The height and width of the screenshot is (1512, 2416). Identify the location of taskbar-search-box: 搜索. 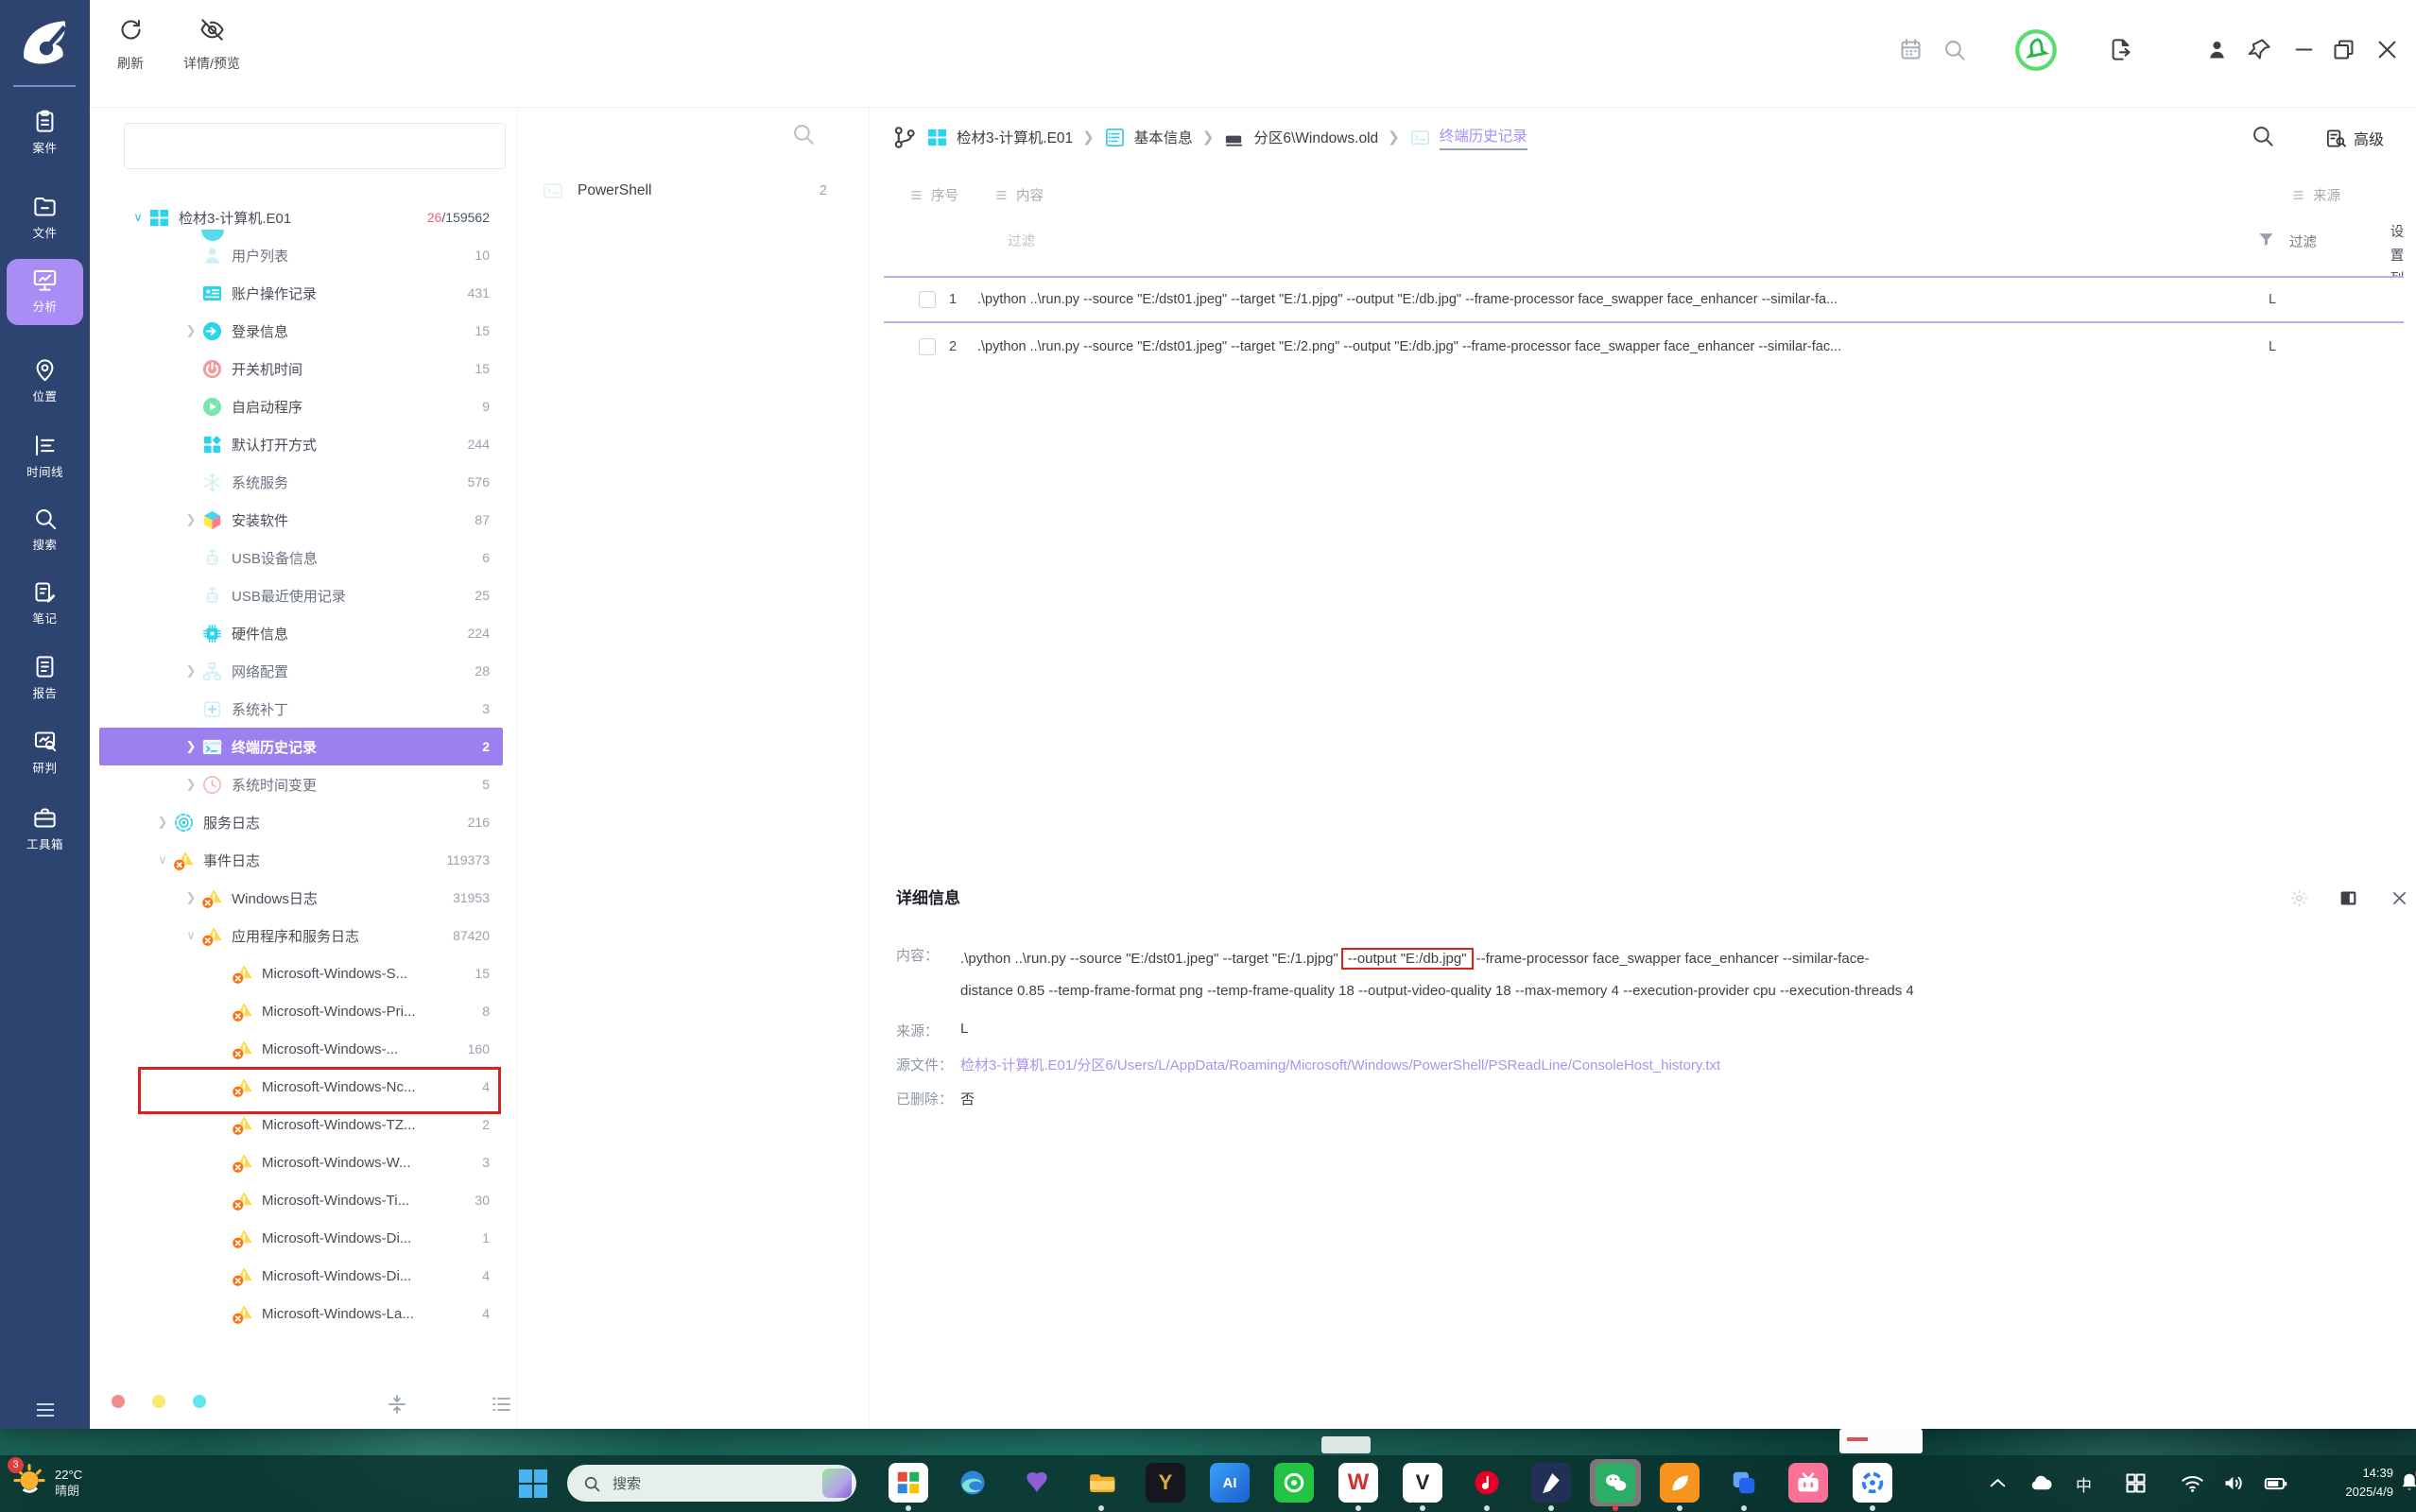
(711, 1483).